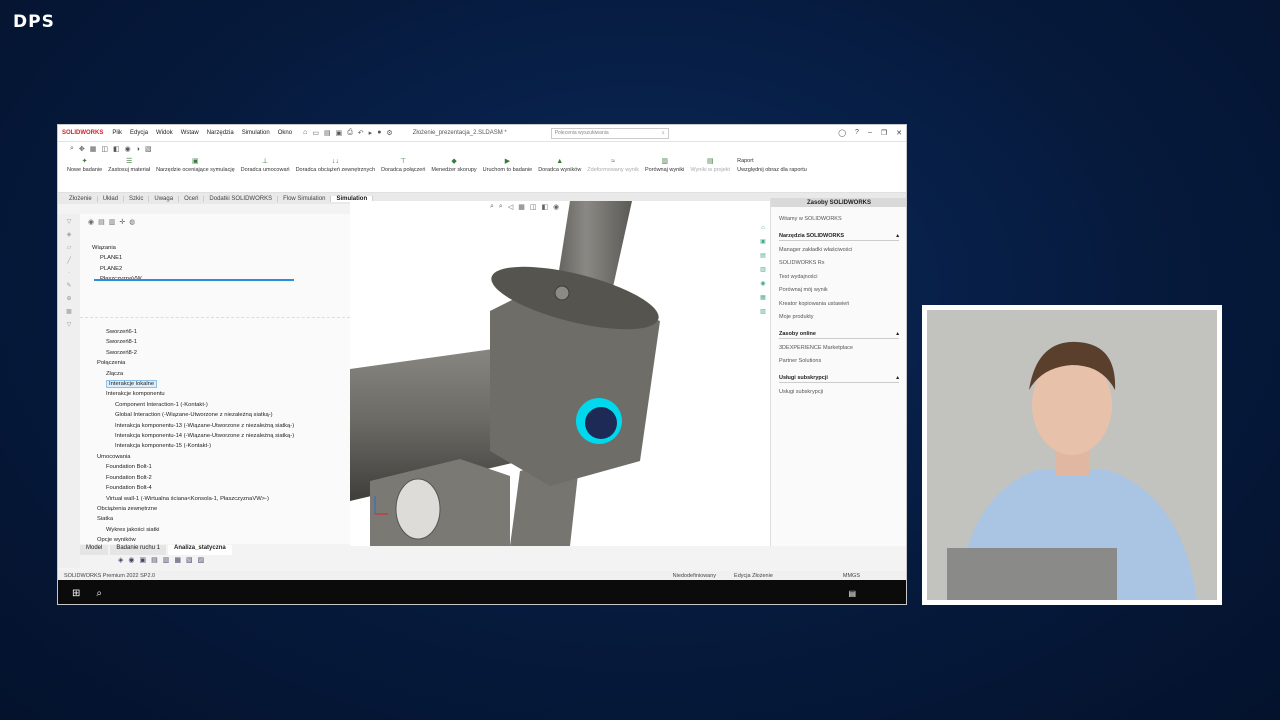  I want to click on tool-icon: ◉, so click(131, 560).